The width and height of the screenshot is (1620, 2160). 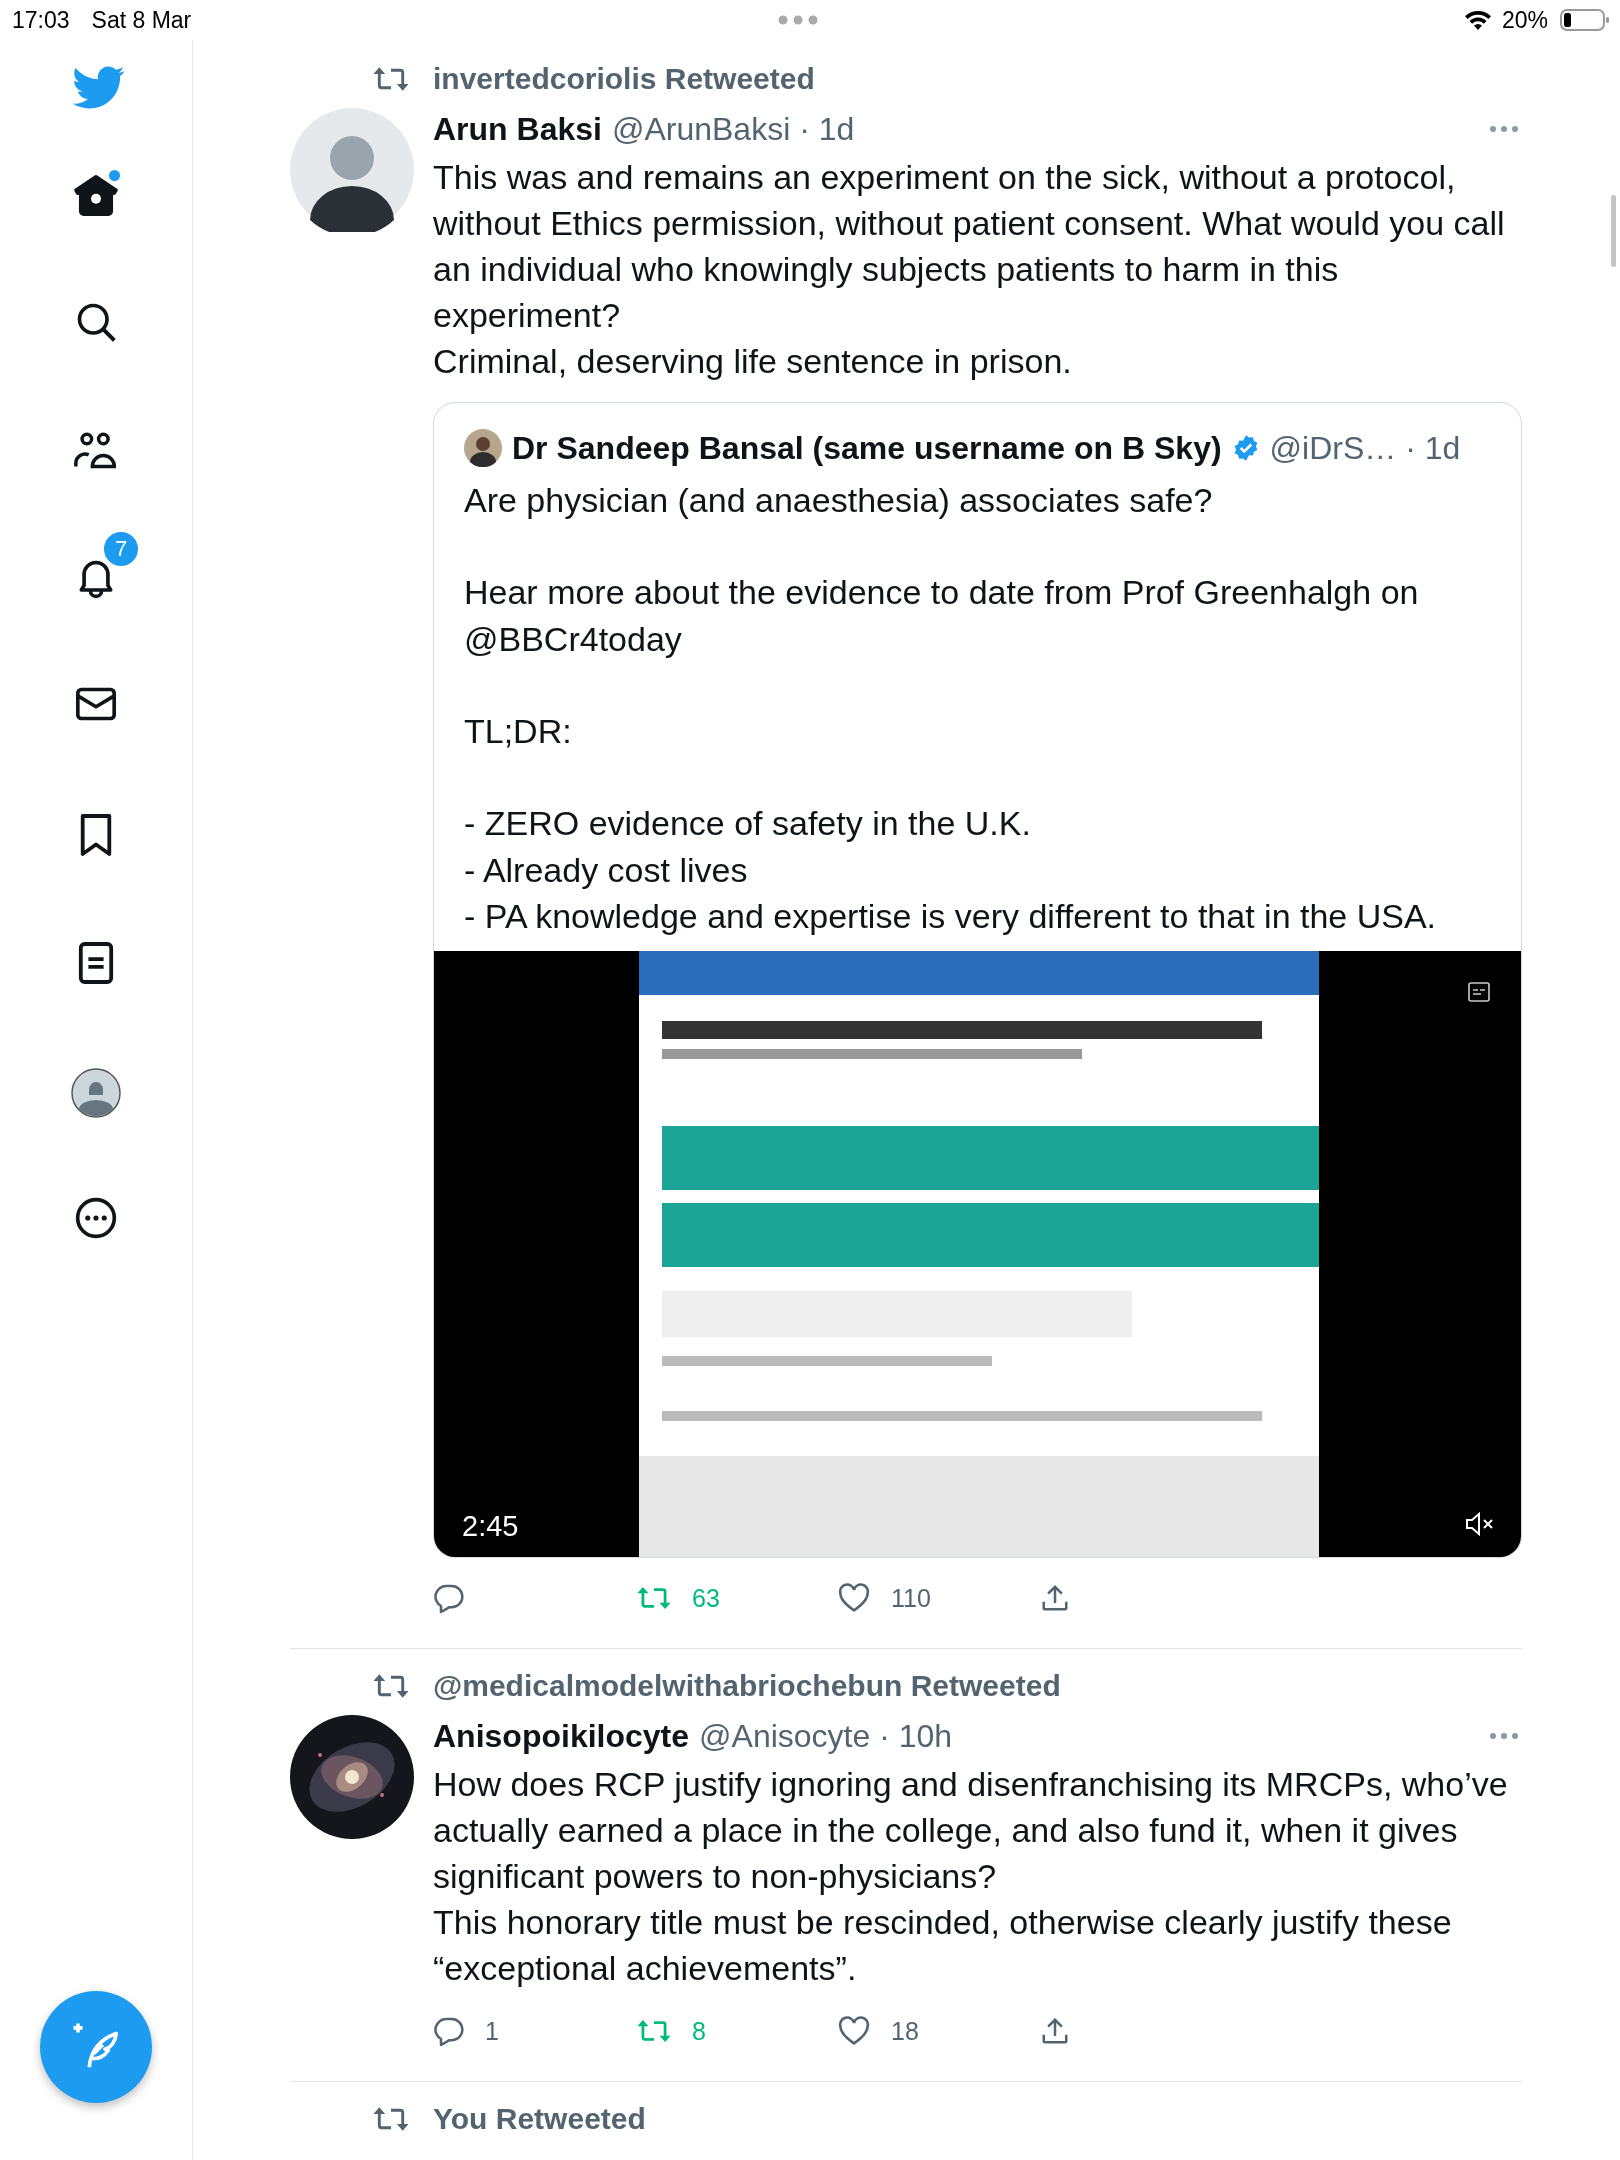 I want to click on sound-muted-icon, so click(x=1480, y=1524).